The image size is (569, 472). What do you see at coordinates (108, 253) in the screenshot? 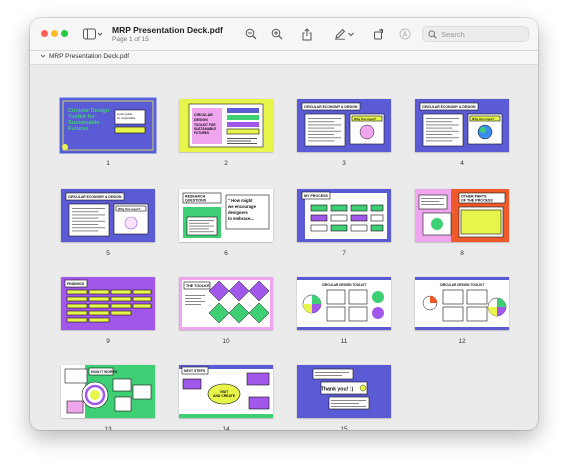
I see `page-number-label: 5` at bounding box center [108, 253].